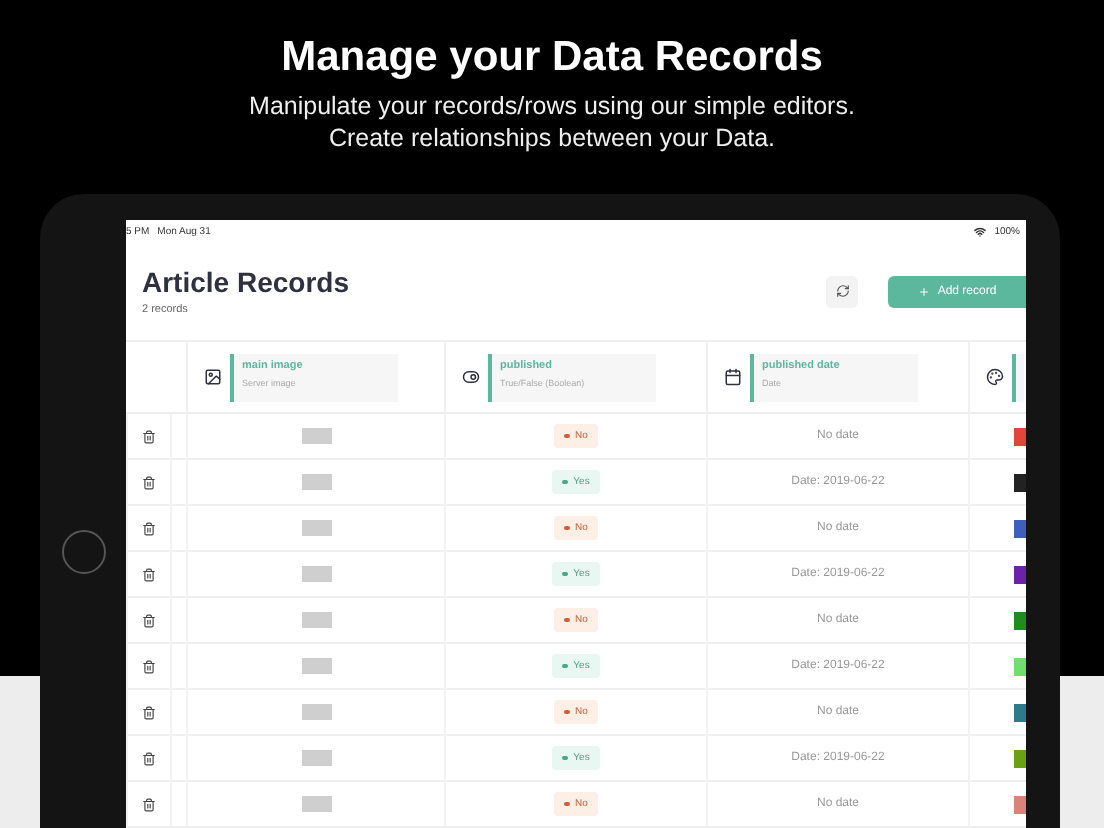 Image resolution: width=1104 pixels, height=828 pixels. Describe the element at coordinates (552, 58) in the screenshot. I see `headline: Manage your Data Records` at that location.